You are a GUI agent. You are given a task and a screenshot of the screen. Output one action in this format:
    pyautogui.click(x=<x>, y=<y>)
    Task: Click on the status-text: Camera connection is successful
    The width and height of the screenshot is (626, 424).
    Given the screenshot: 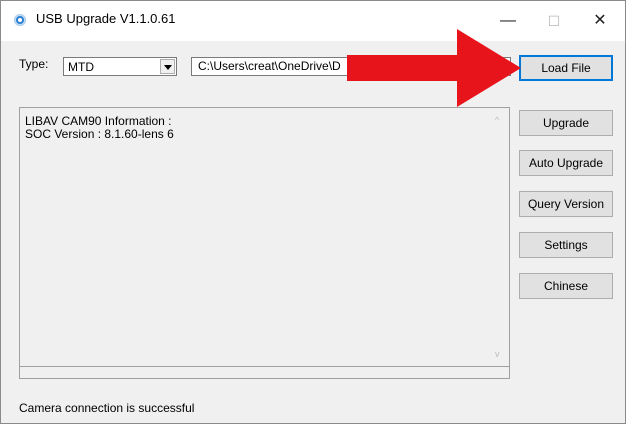 What is the action you would take?
    pyautogui.click(x=107, y=408)
    